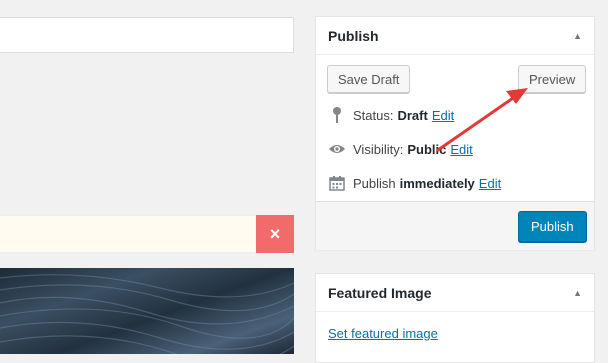  What do you see at coordinates (353, 35) in the screenshot?
I see `publish-box-title: Publish` at bounding box center [353, 35].